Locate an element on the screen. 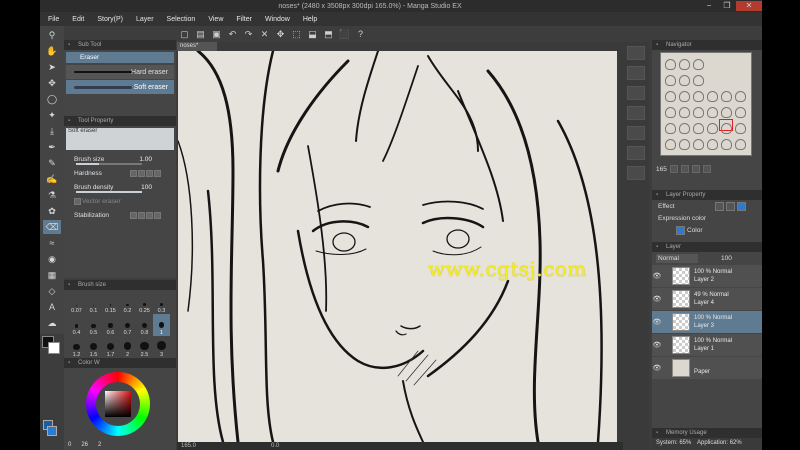 The image size is (800, 450). brush-size-row: Brush size 1.00 is located at coordinates (120, 159).